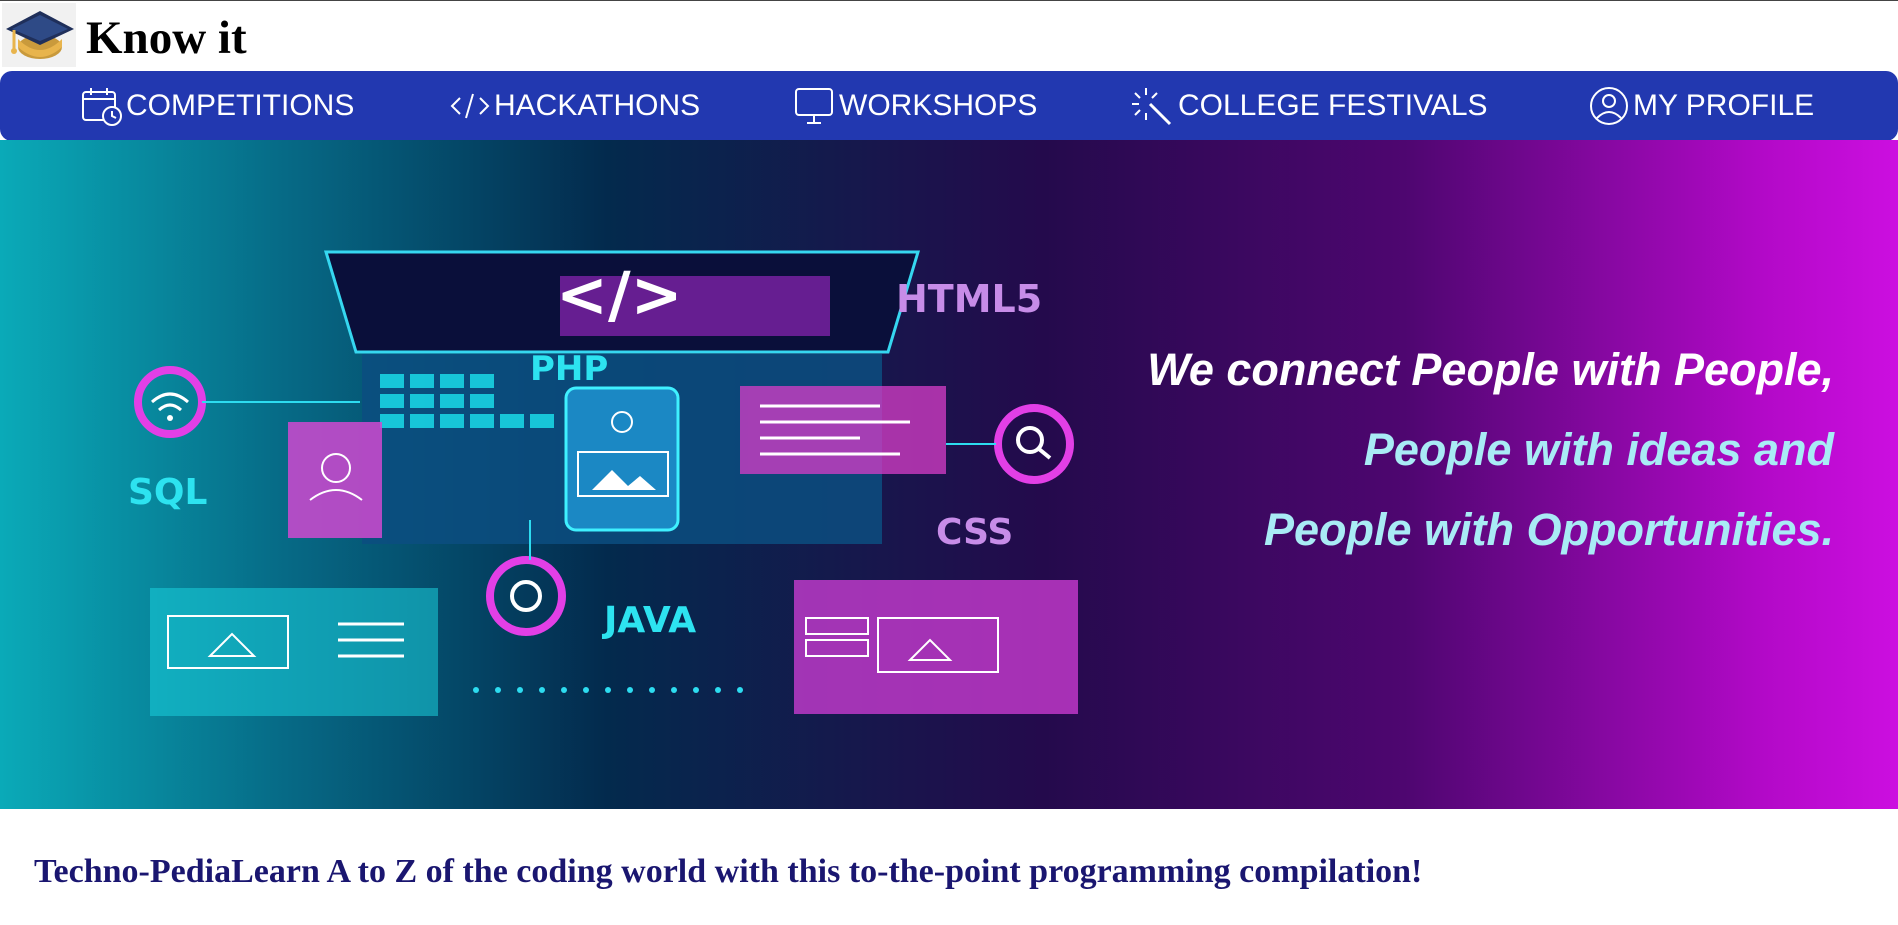 The width and height of the screenshot is (1898, 925). What do you see at coordinates (1333, 105) in the screenshot?
I see `nav-label: COLLEGE FESTIVALS` at bounding box center [1333, 105].